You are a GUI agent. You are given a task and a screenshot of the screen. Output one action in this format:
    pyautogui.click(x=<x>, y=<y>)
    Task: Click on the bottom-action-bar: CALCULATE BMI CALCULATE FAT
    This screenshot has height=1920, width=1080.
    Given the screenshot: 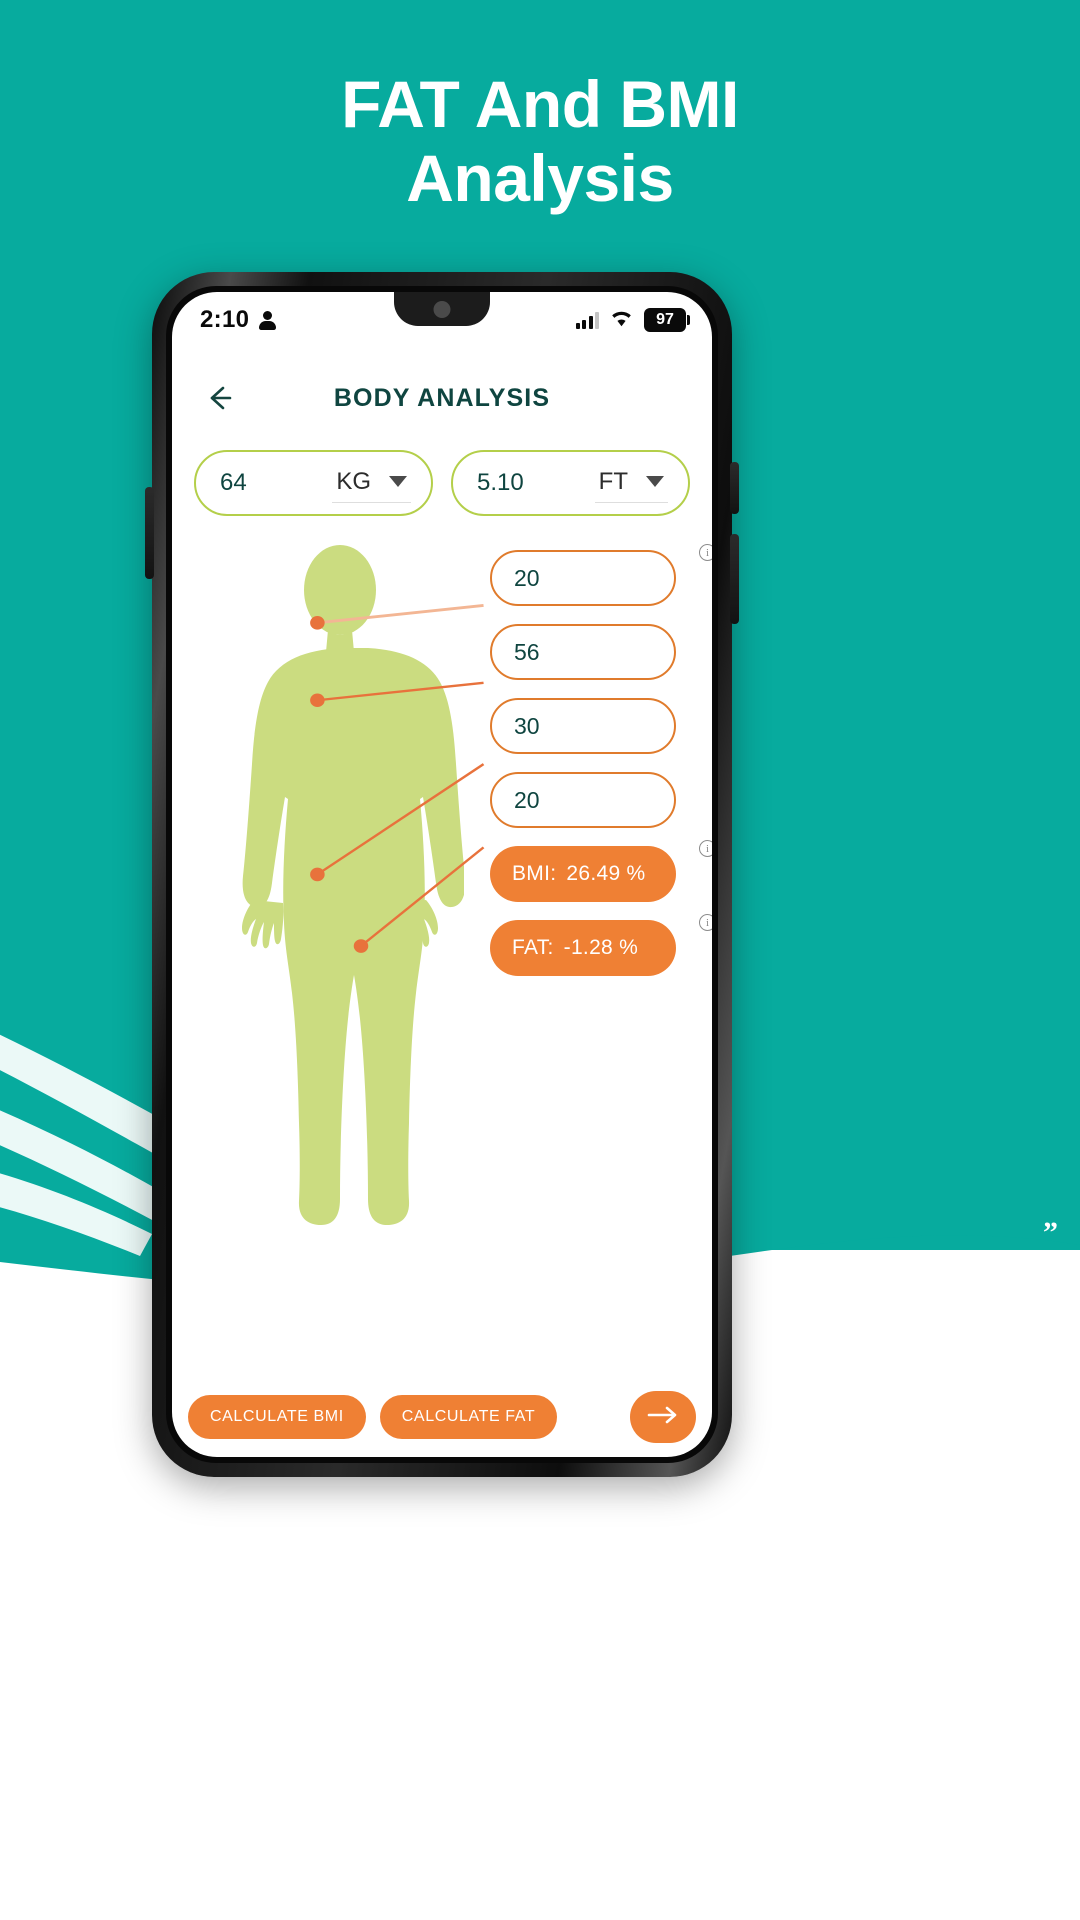 What is the action you would take?
    pyautogui.click(x=442, y=1417)
    